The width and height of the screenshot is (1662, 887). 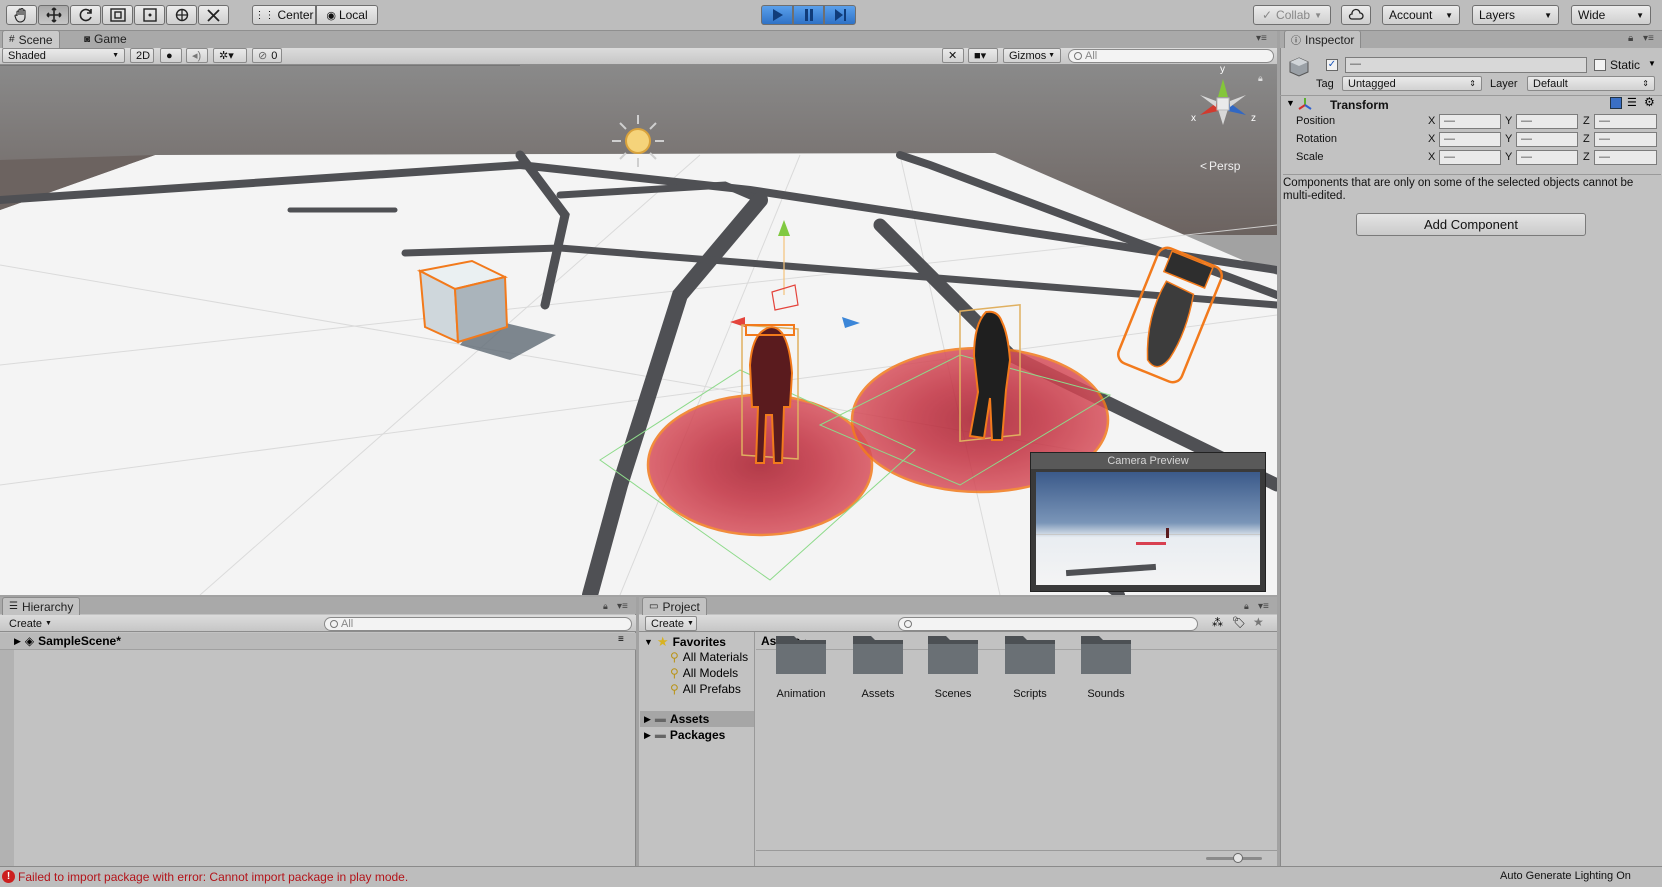 What do you see at coordinates (1625, 121) in the screenshot?
I see `position-z-field: —` at bounding box center [1625, 121].